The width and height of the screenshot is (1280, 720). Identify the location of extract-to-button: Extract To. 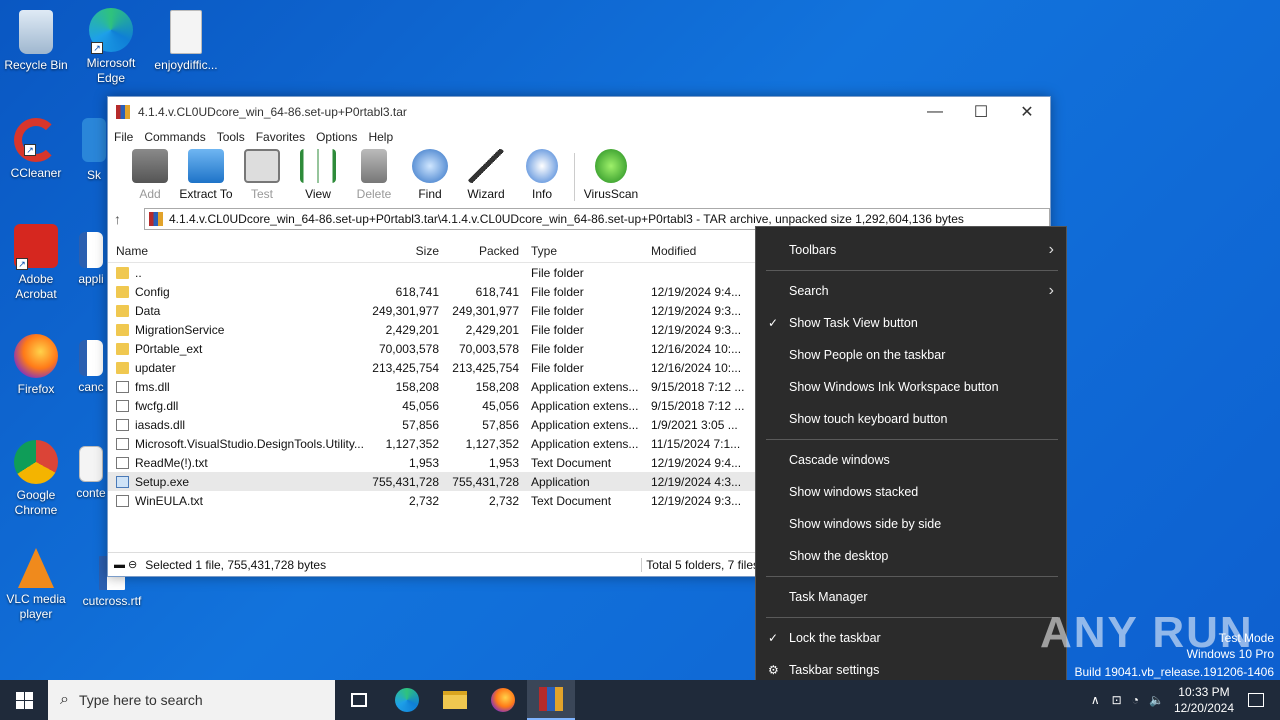
(206, 175).